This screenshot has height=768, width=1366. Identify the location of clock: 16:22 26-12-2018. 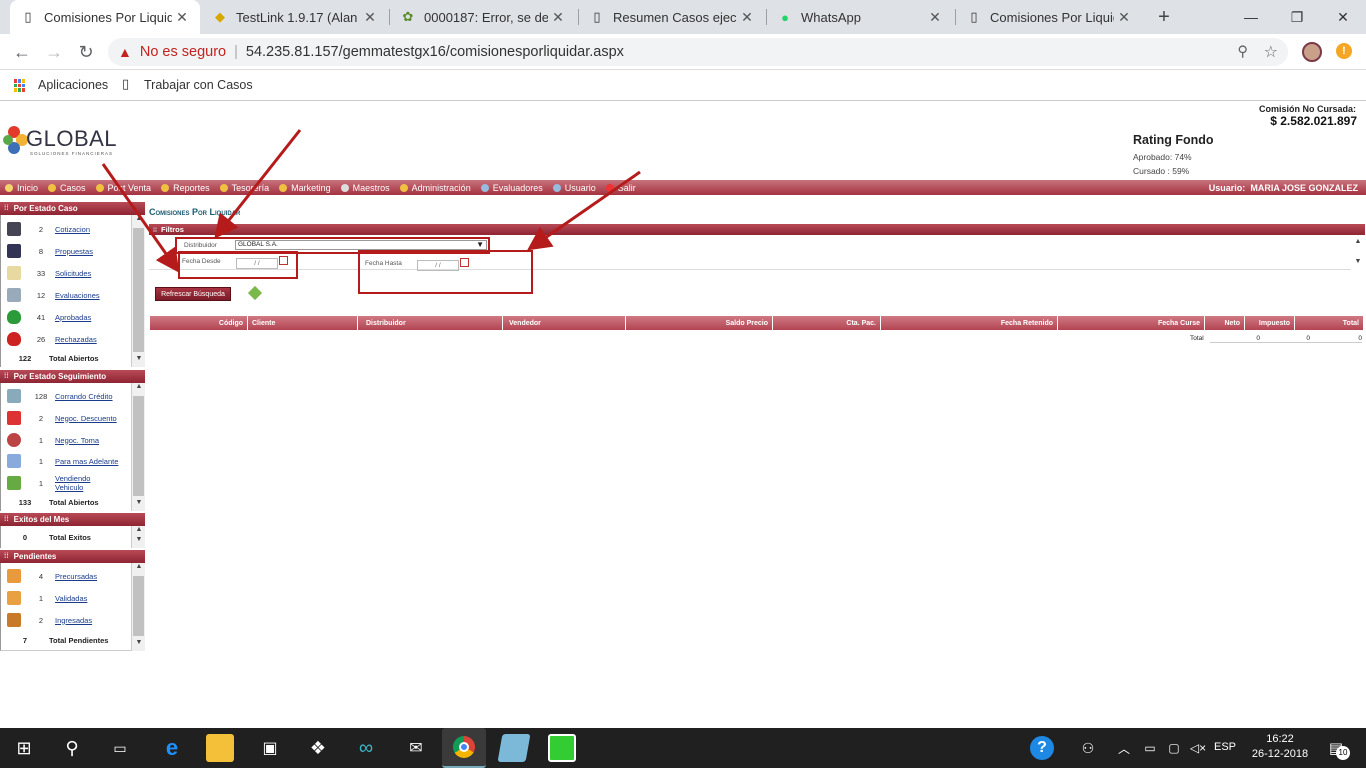
(1280, 746).